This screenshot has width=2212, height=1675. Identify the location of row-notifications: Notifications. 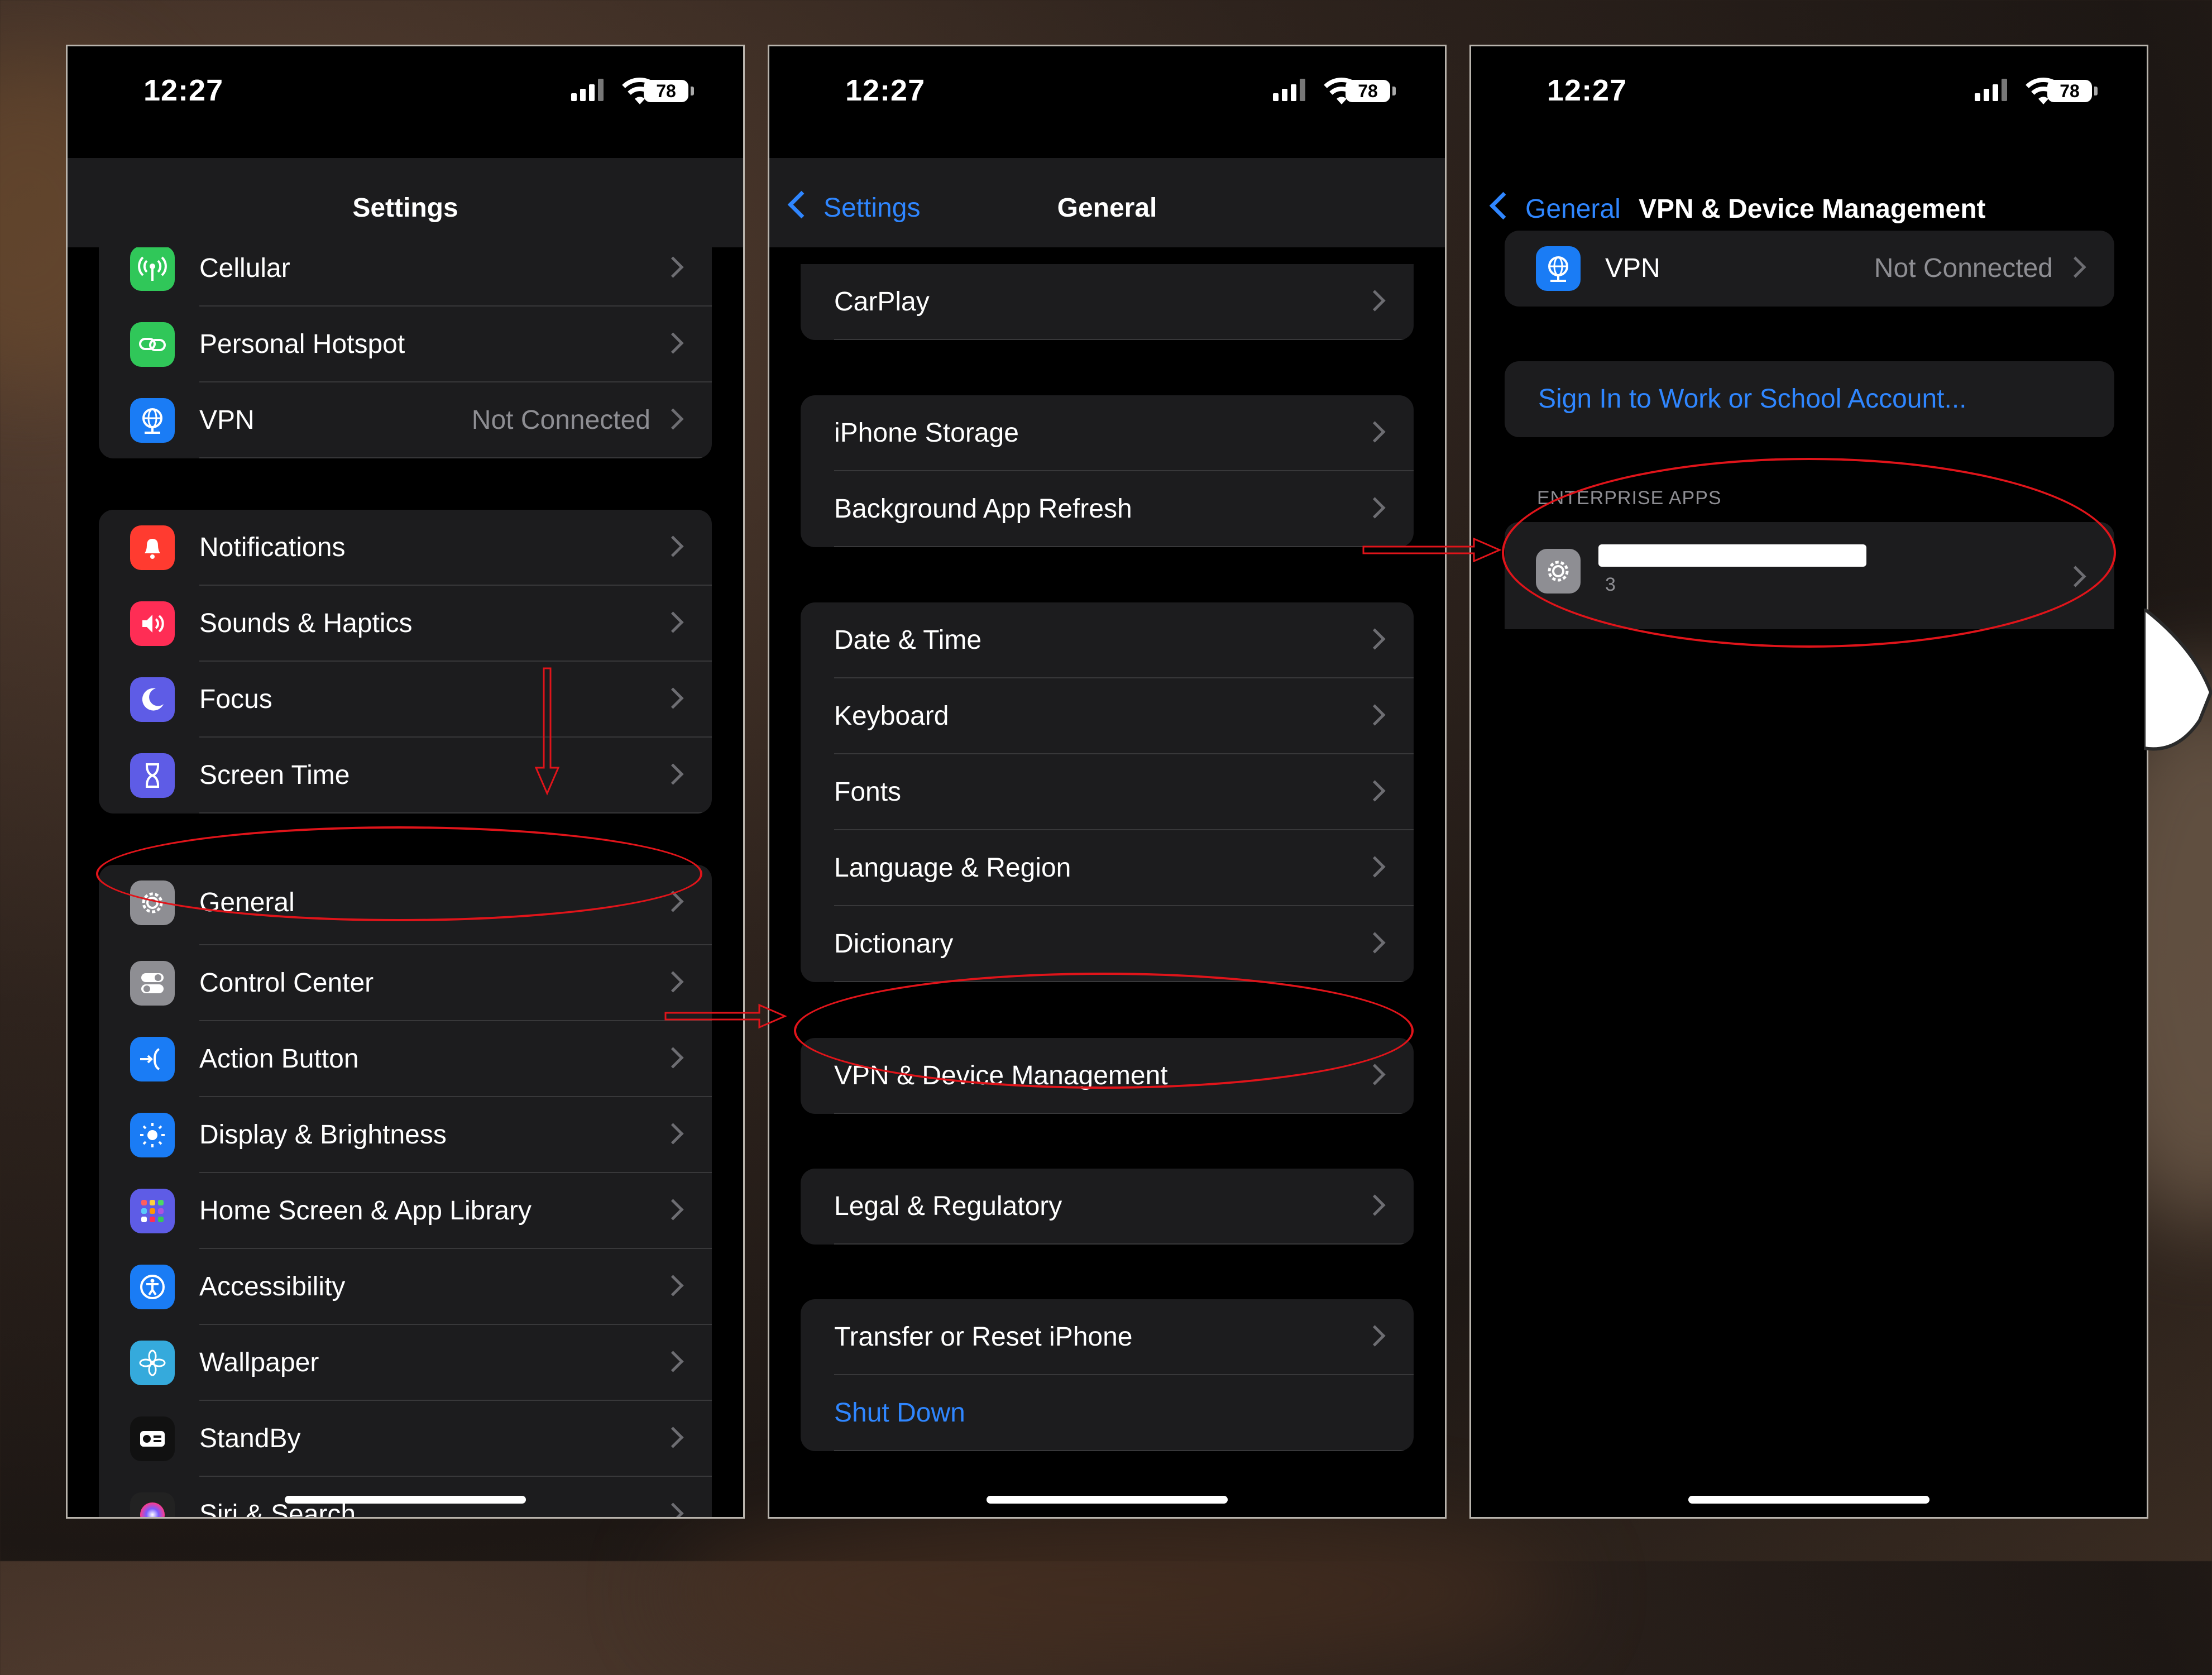
(405, 548).